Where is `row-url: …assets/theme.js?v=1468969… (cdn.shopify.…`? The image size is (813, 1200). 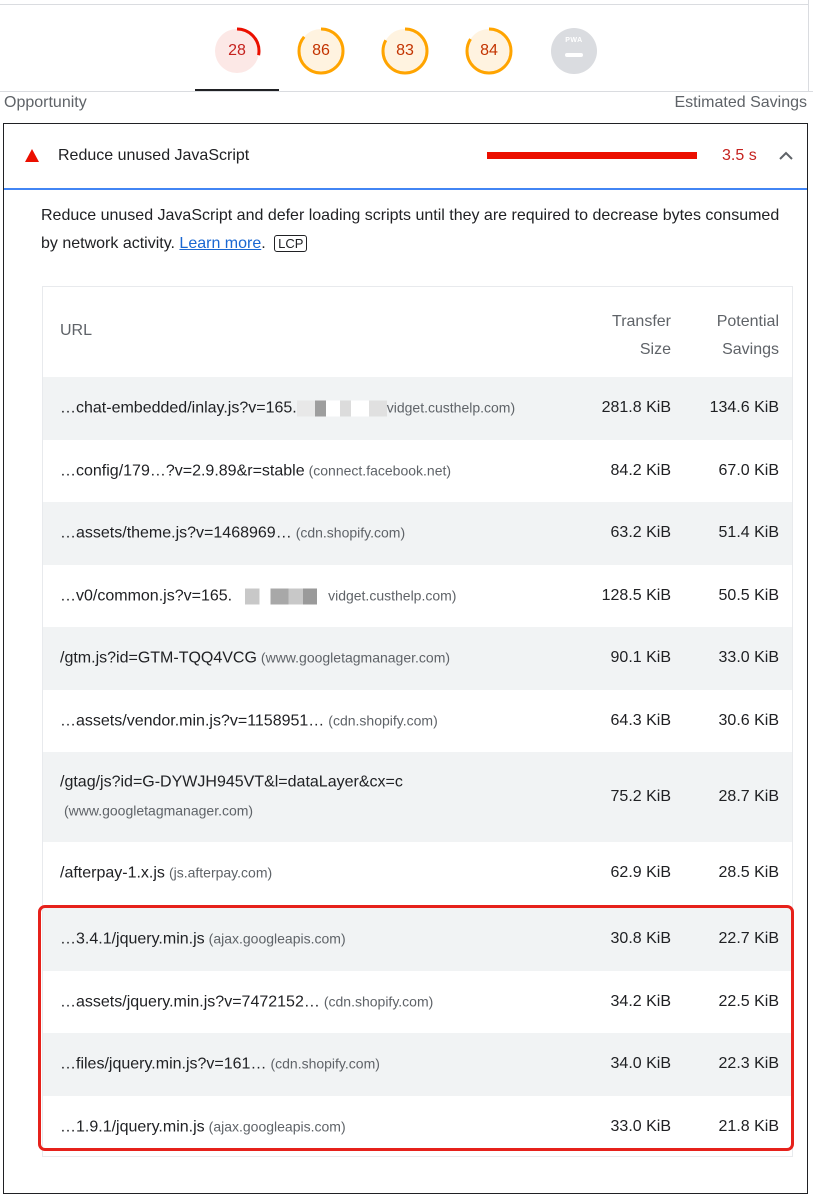 row-url: …assets/theme.js?v=1468969… (cdn.shopify.… is located at coordinates (320, 533).